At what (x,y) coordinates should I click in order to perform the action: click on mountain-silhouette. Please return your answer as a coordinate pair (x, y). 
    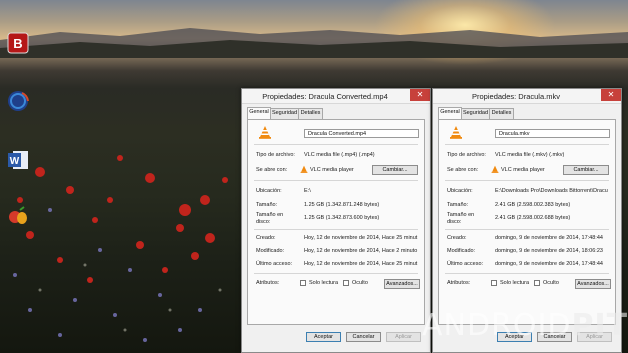
    Looking at the image, I should click on (314, 43).